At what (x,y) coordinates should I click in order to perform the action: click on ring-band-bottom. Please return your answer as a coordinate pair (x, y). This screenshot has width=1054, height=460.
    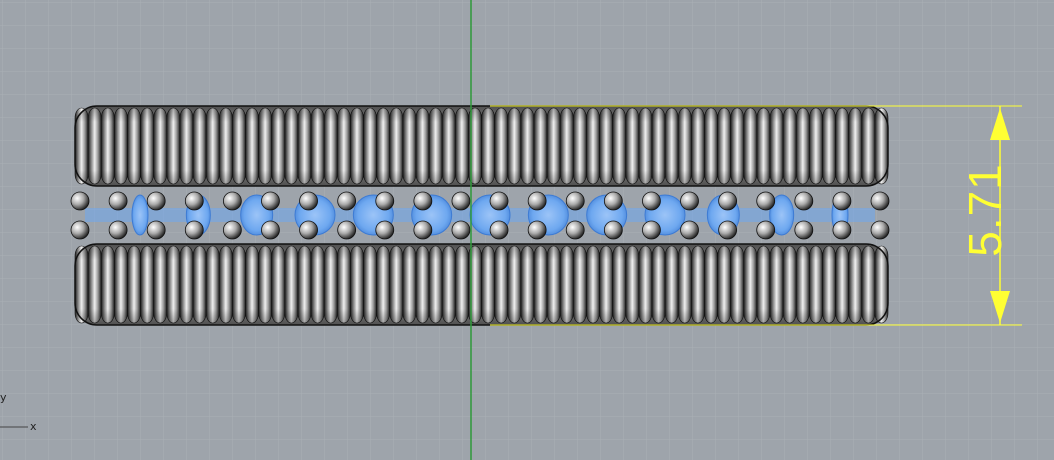
    Looking at the image, I should click on (481, 284).